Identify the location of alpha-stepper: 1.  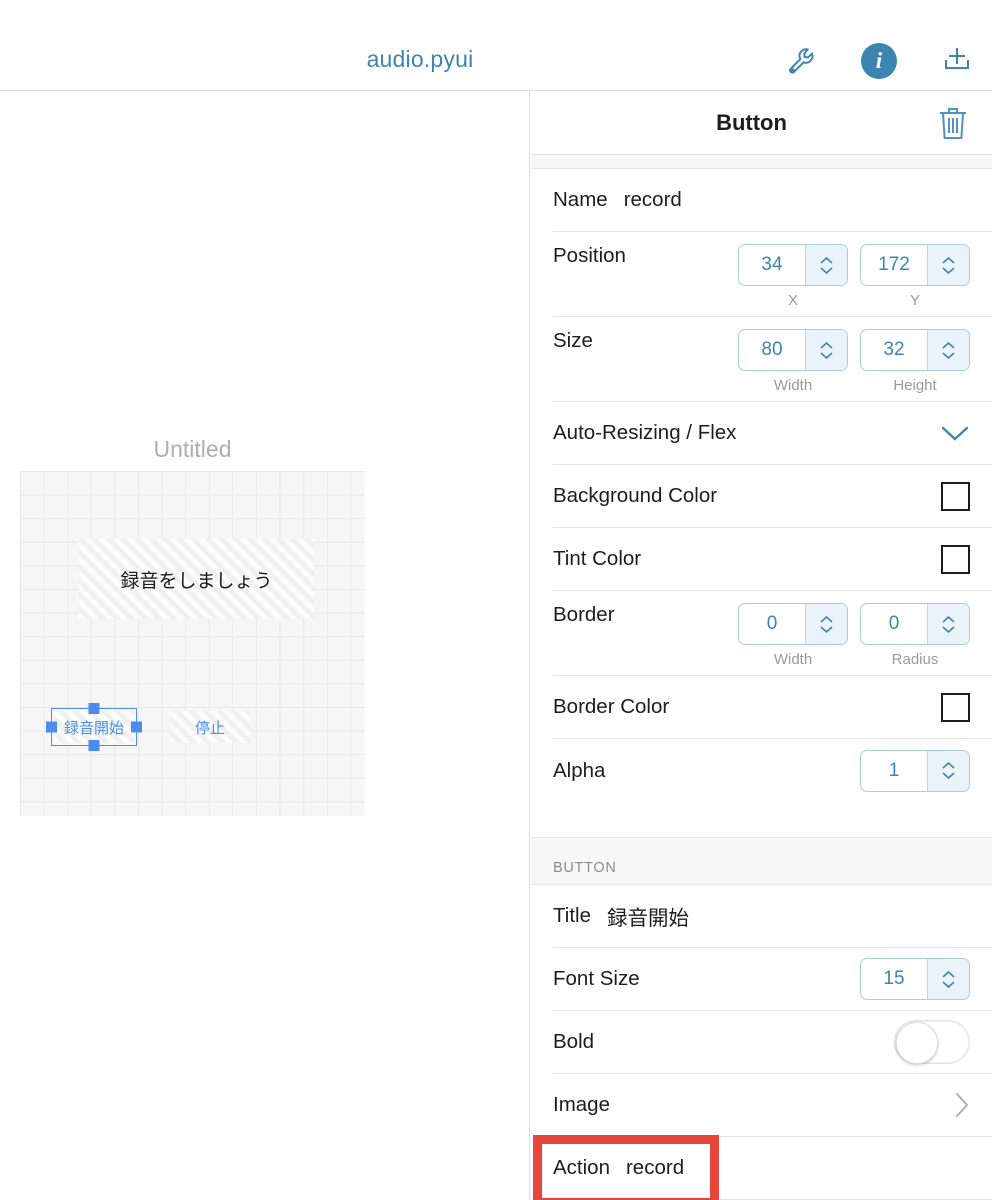
(915, 770).